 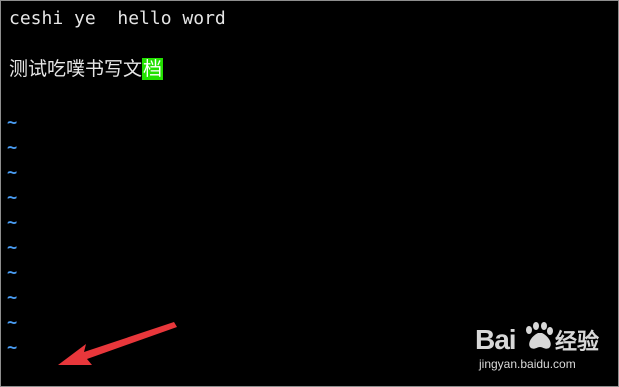 What do you see at coordinates (577, 341) in the screenshot?
I see `svg-text: 经验` at bounding box center [577, 341].